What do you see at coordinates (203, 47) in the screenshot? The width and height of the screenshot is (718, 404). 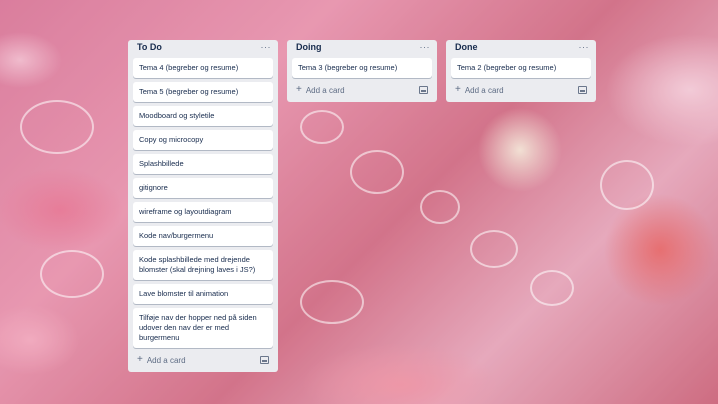 I see `list-header: To Do ···` at bounding box center [203, 47].